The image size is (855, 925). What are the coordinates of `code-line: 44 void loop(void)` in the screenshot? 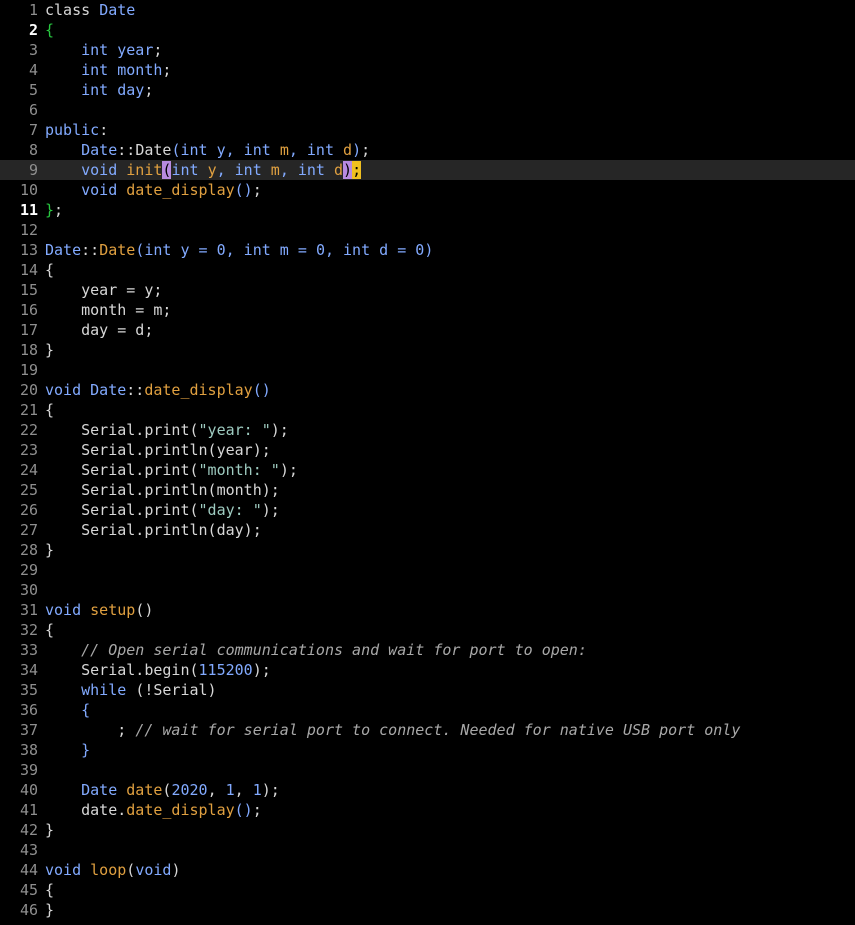 It's located at (427, 870).